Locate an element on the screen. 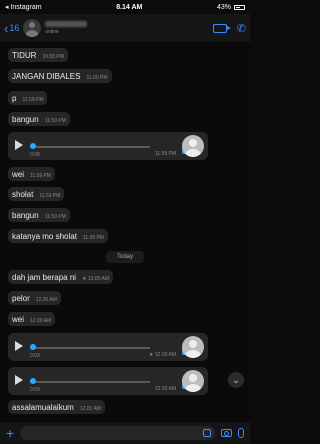 This screenshot has width=320, height=444. scroll-down-button: ⌄ is located at coordinates (236, 380).